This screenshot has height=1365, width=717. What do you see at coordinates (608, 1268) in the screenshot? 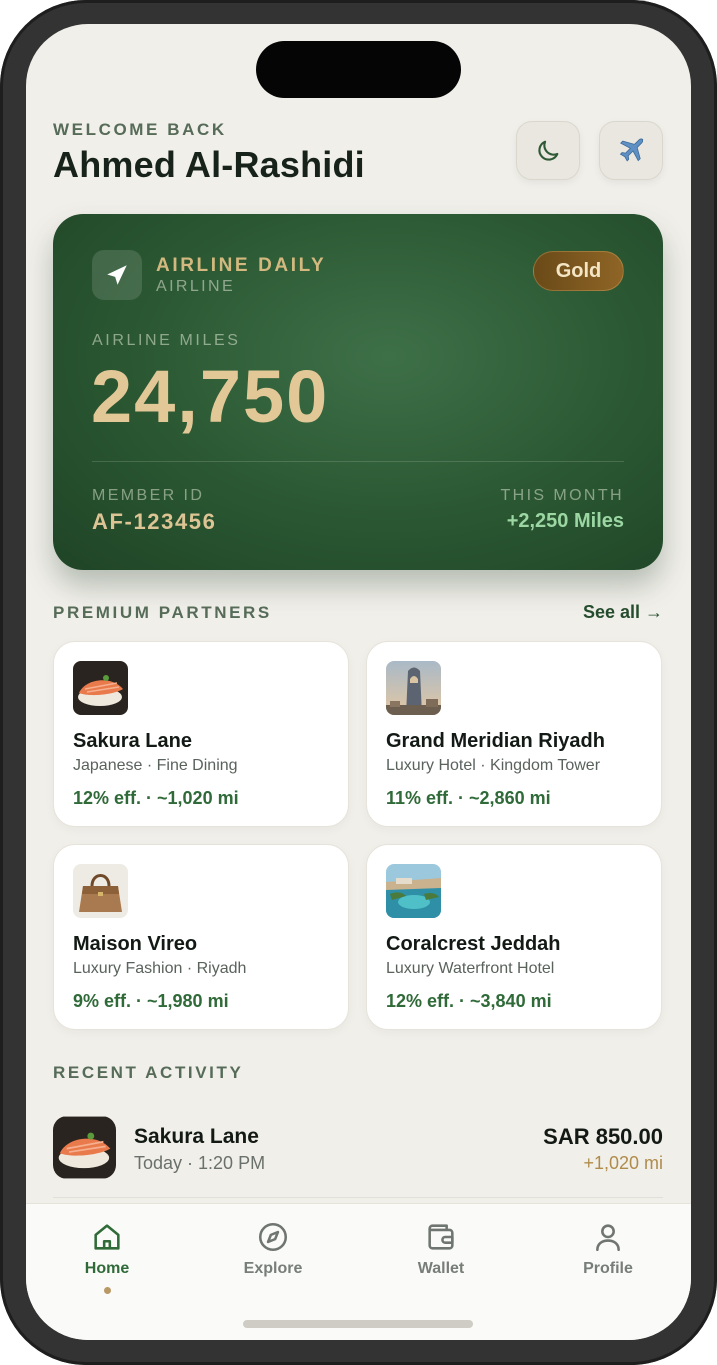
I see `tab-label: Profile` at bounding box center [608, 1268].